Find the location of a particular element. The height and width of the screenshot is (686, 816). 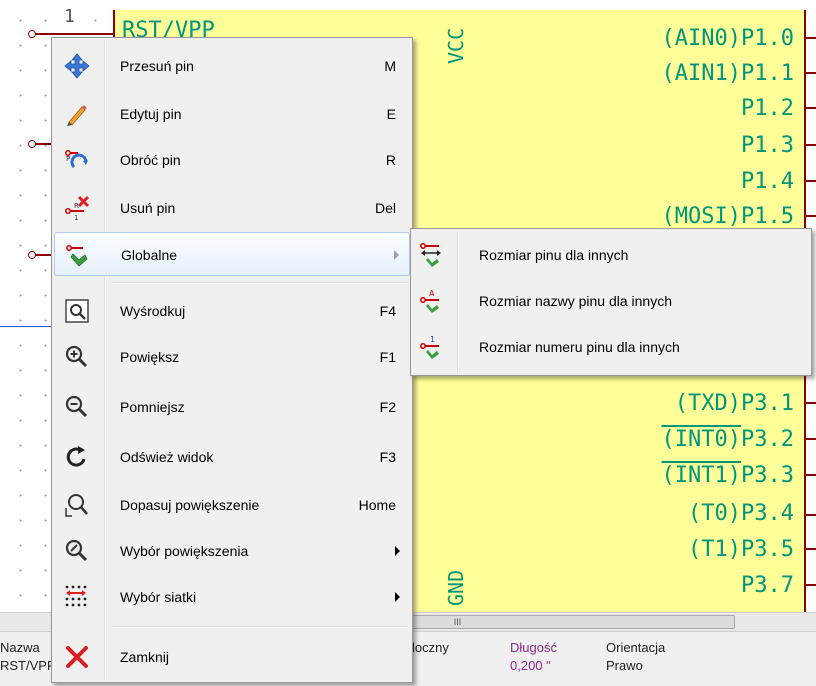

menu-item-zoom-select: Wybór powiększenia is located at coordinates (232, 551).